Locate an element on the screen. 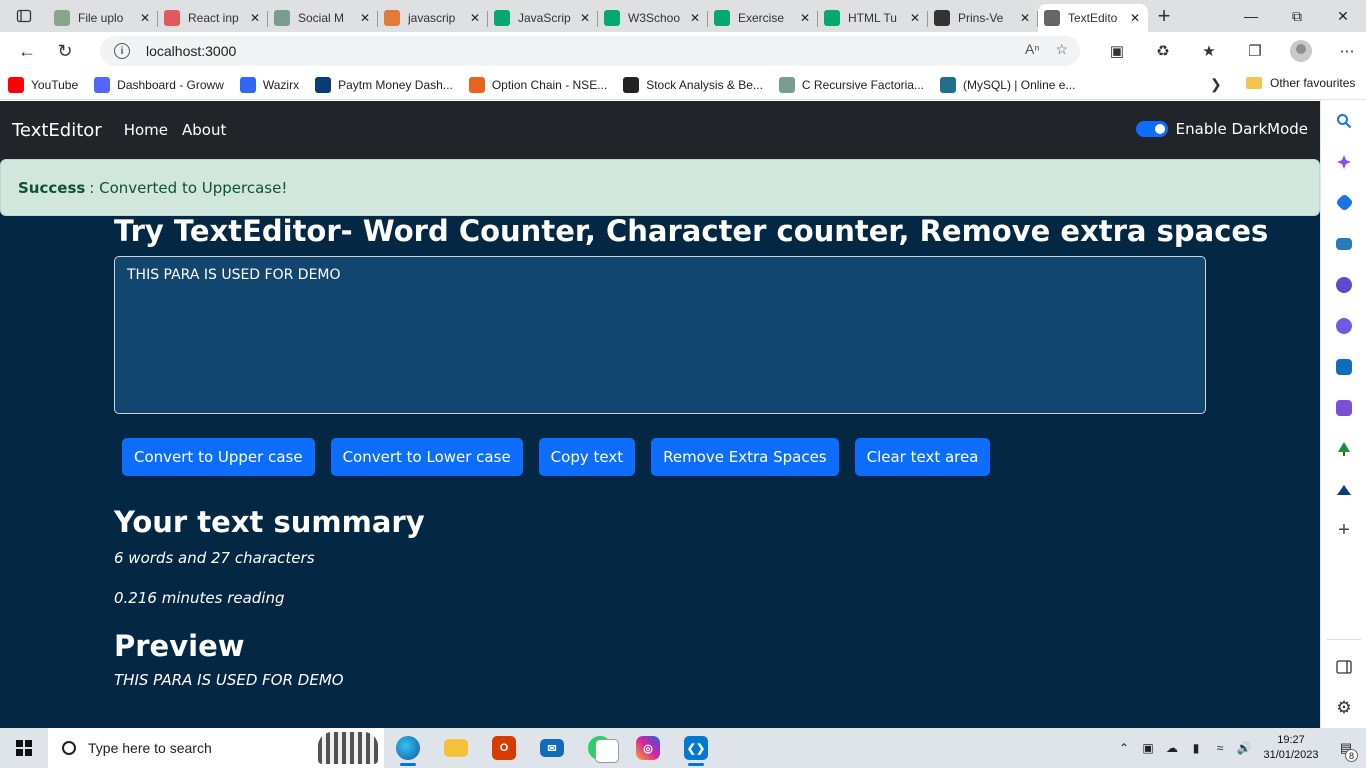  whatsapp-icon: ✆ 39 is located at coordinates (600, 748).